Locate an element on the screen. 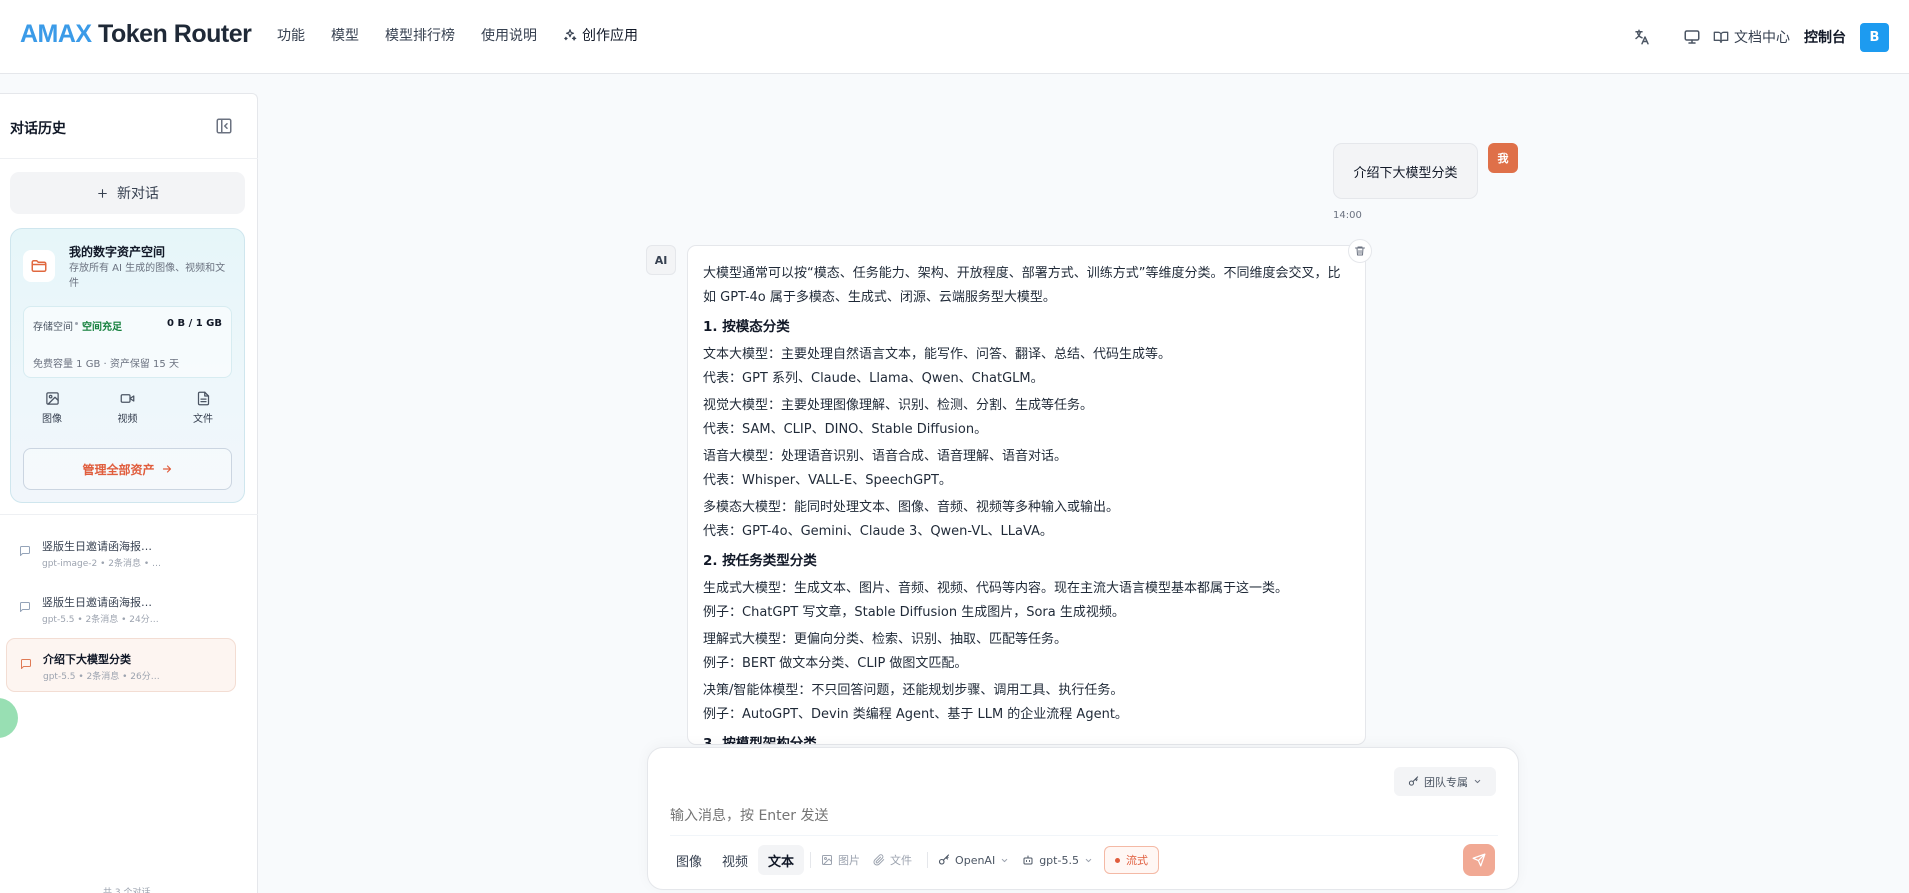  nav-item-create-app: 创作应用 is located at coordinates (600, 35).